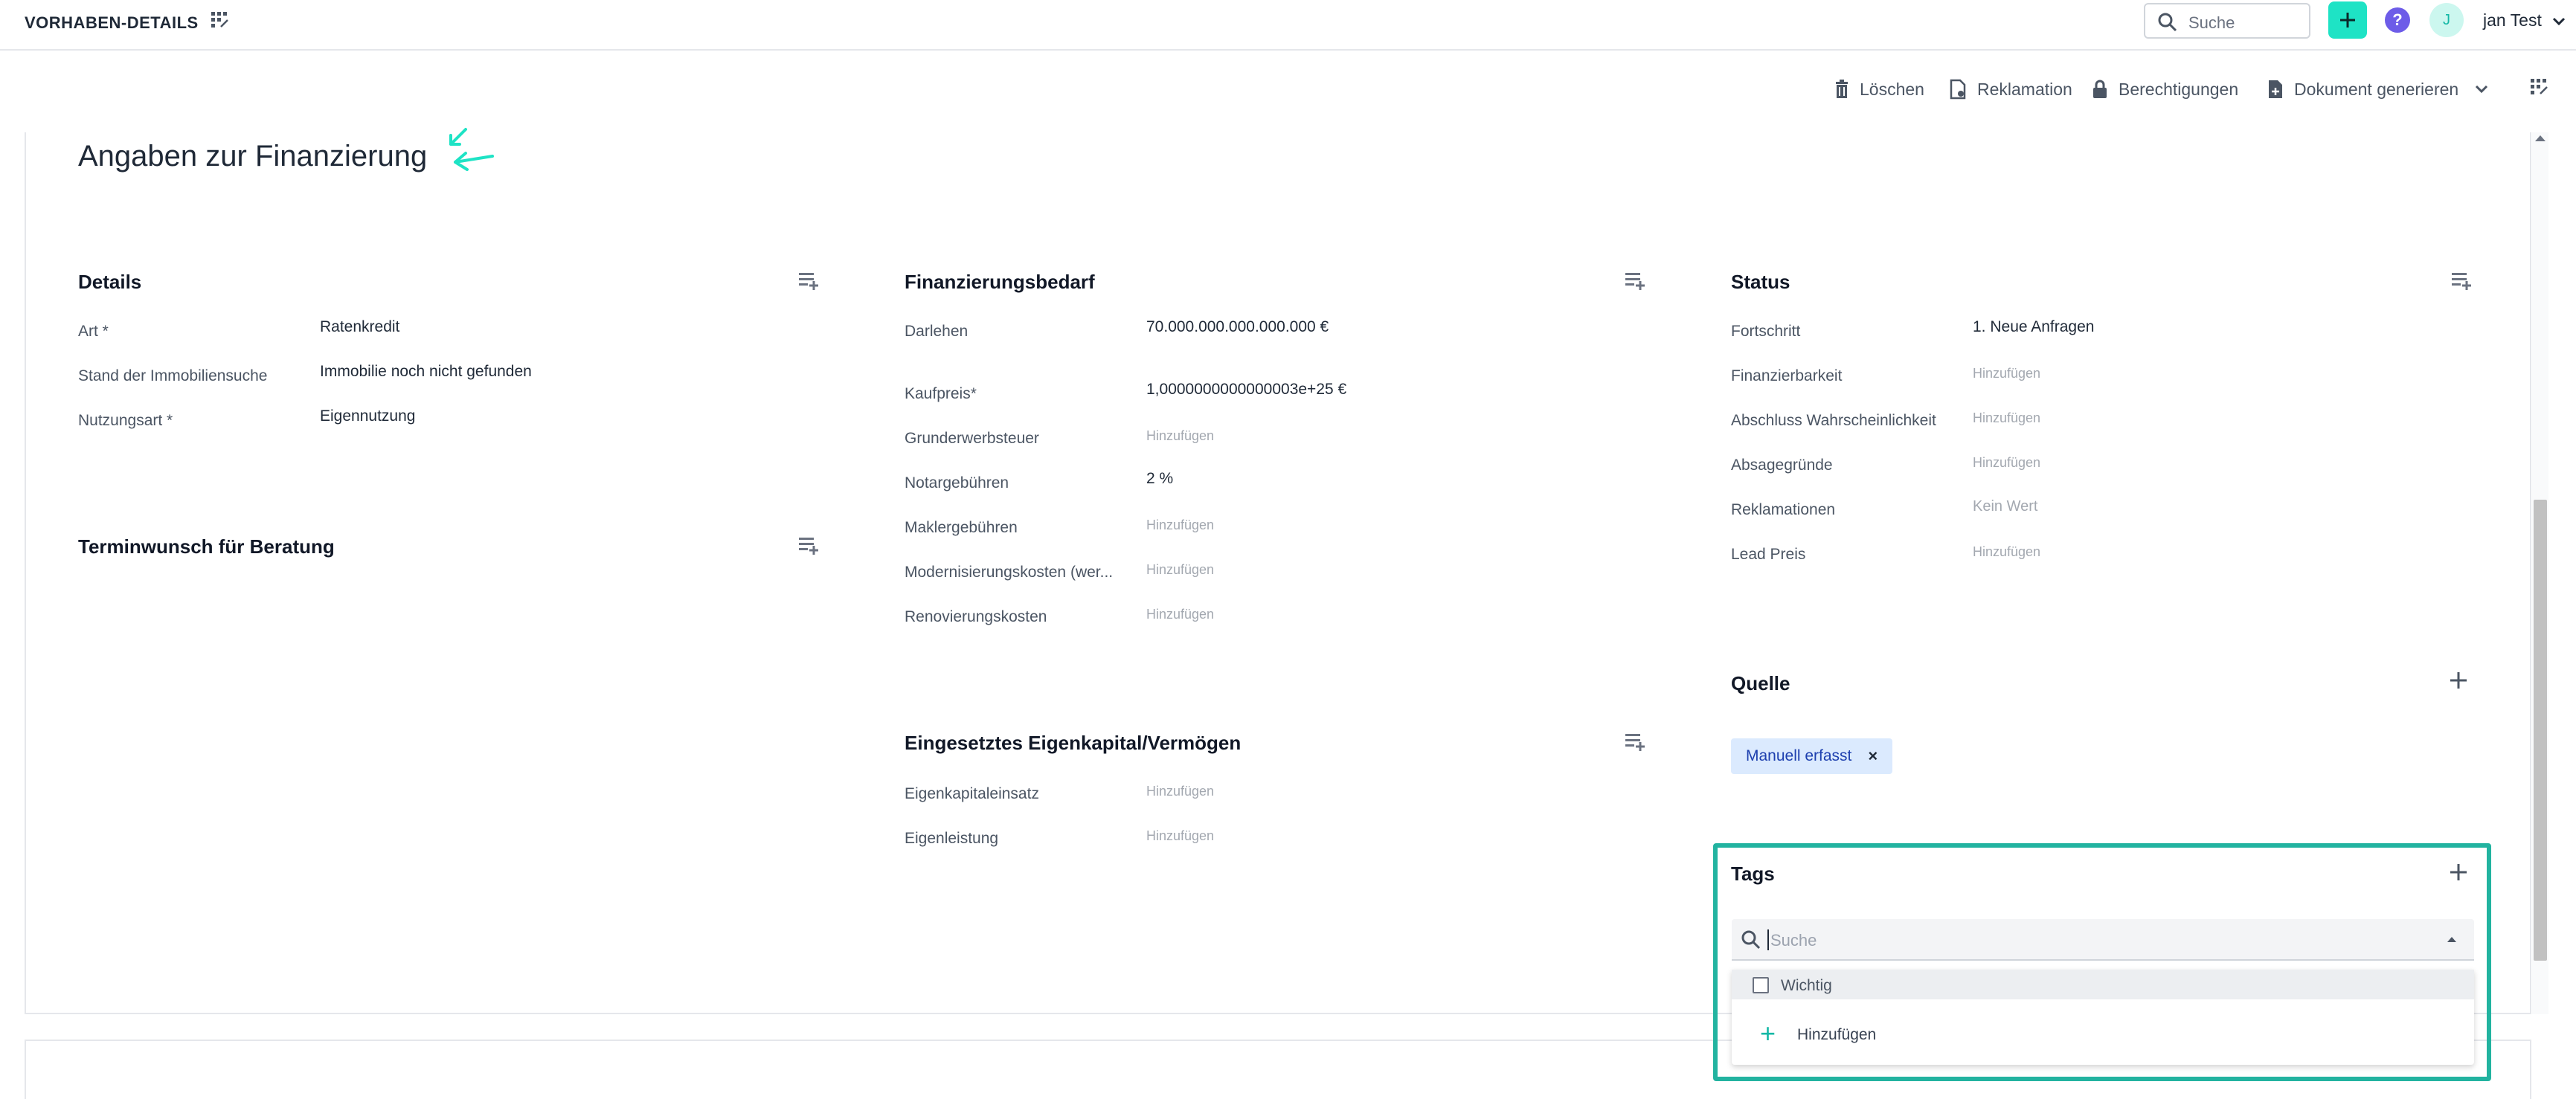  I want to click on details-title: Details, so click(110, 282).